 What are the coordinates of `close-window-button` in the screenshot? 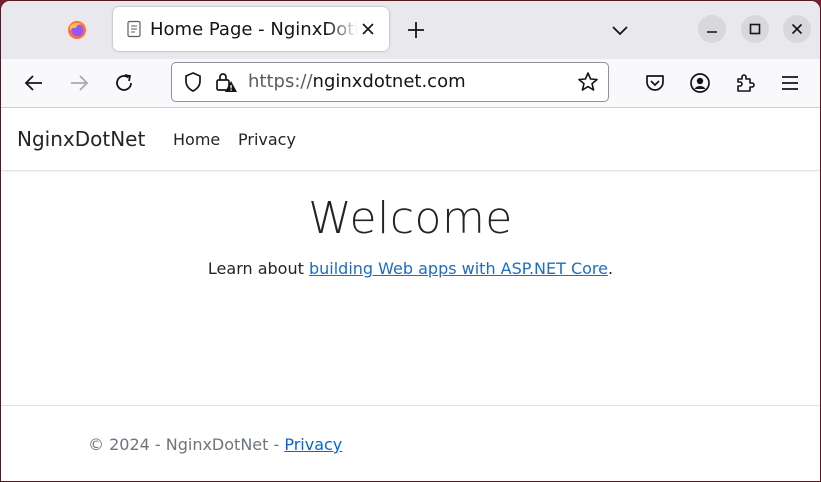 It's located at (797, 29).